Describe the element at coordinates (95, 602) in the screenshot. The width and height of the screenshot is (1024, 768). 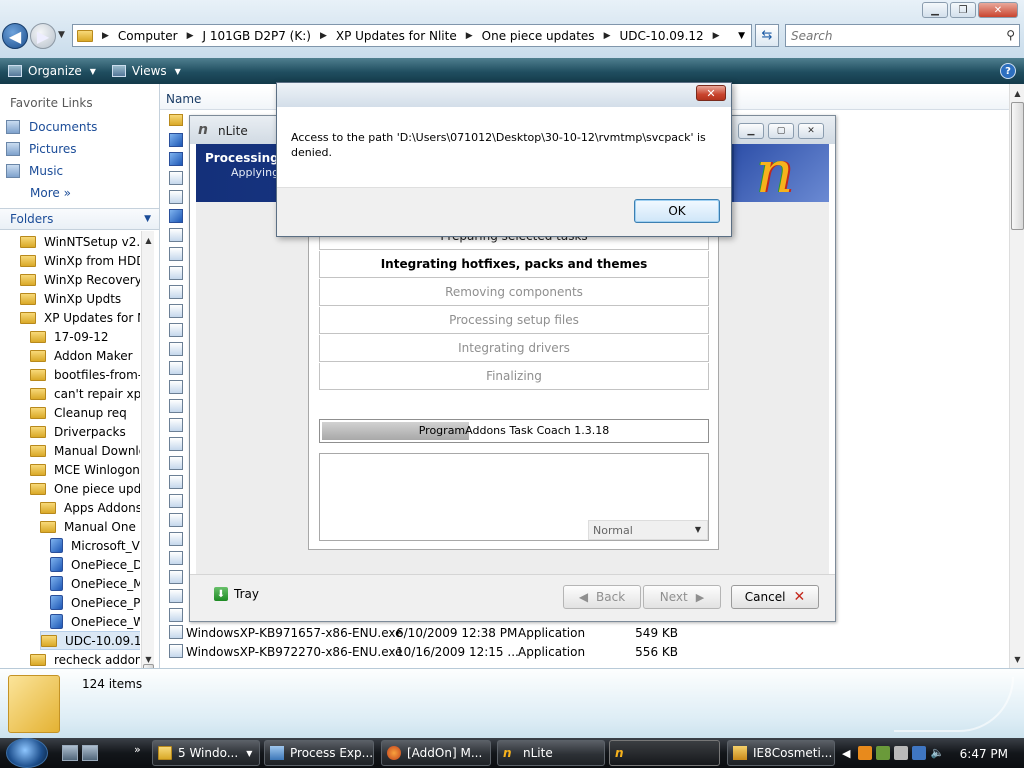
I see `tree-item: OnePiece_Pl` at that location.